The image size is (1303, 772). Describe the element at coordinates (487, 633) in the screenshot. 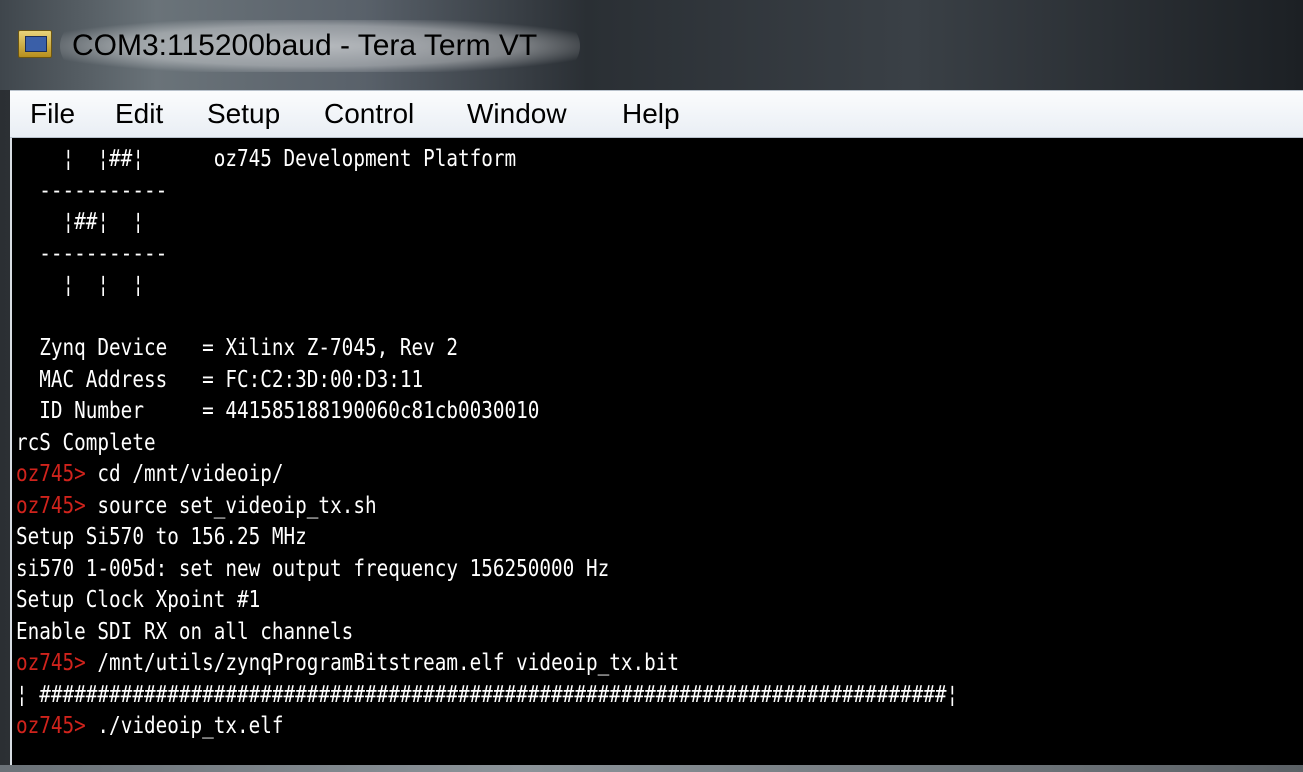

I see `terminal-line: Enable SDI RX on all channels` at that location.